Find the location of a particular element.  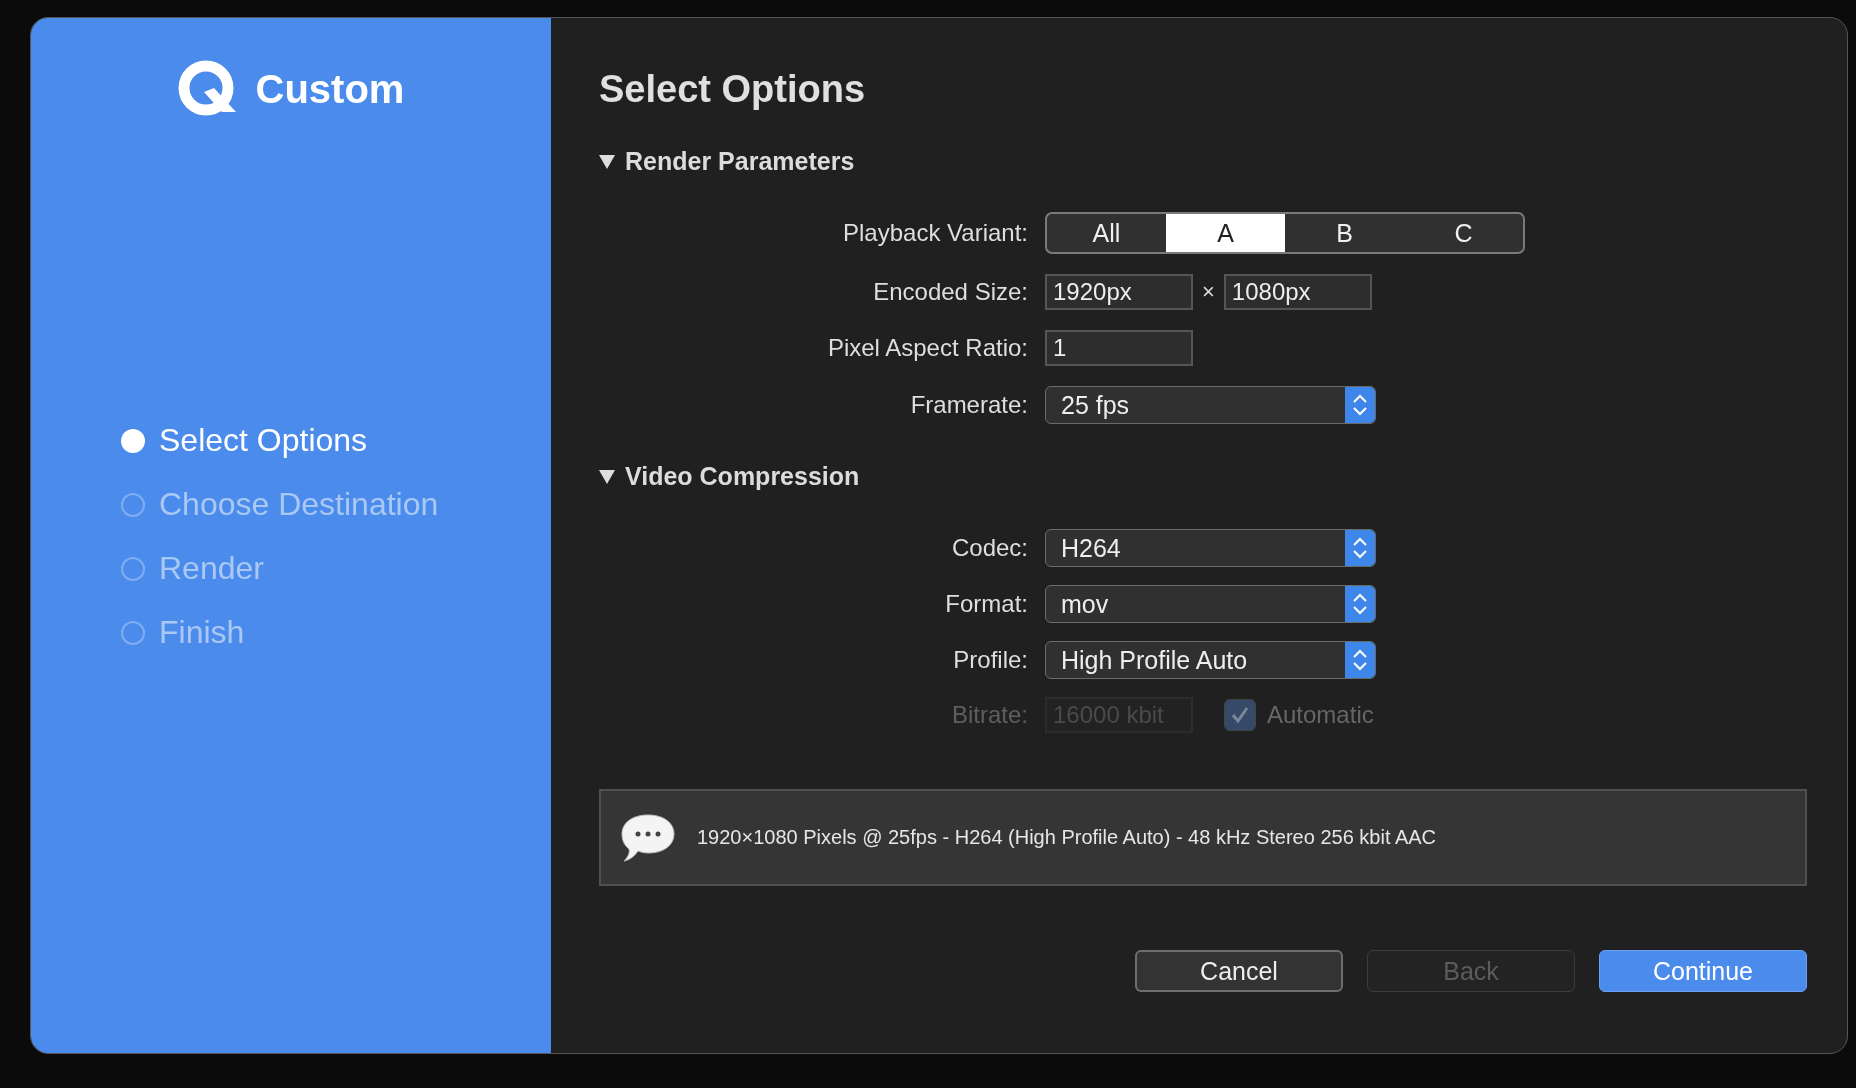

field-label: Encoded Size: is located at coordinates (950, 292).